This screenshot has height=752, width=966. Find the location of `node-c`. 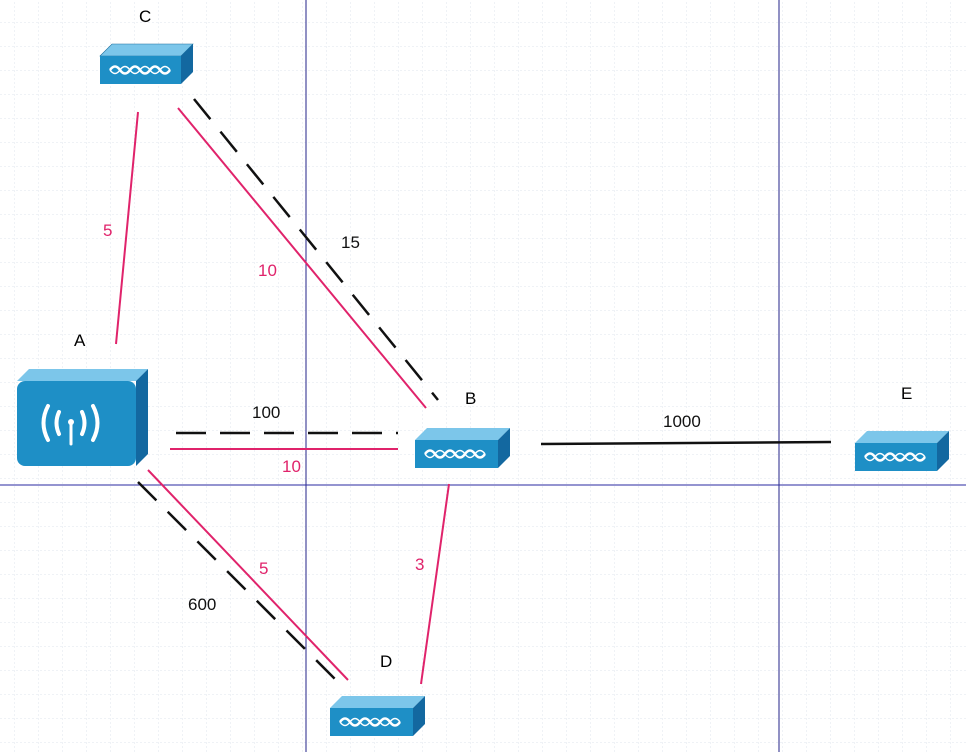

node-c is located at coordinates (146, 63).